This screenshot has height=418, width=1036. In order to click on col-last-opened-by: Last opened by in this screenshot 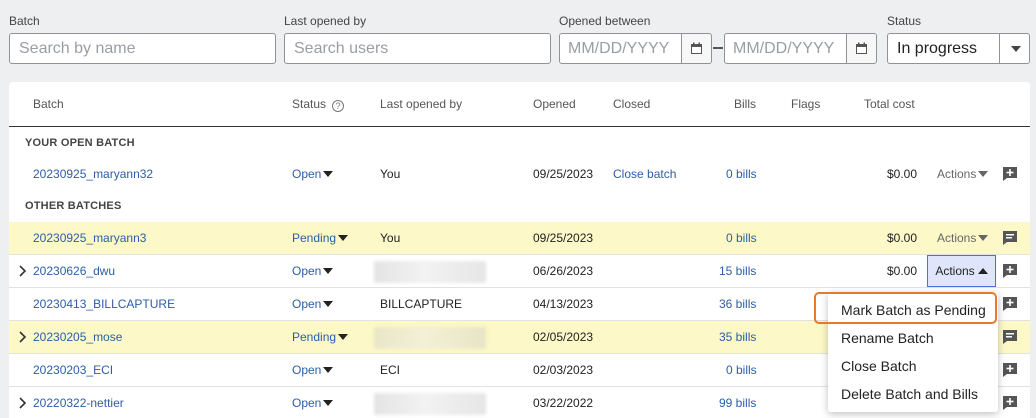, I will do `click(421, 104)`.